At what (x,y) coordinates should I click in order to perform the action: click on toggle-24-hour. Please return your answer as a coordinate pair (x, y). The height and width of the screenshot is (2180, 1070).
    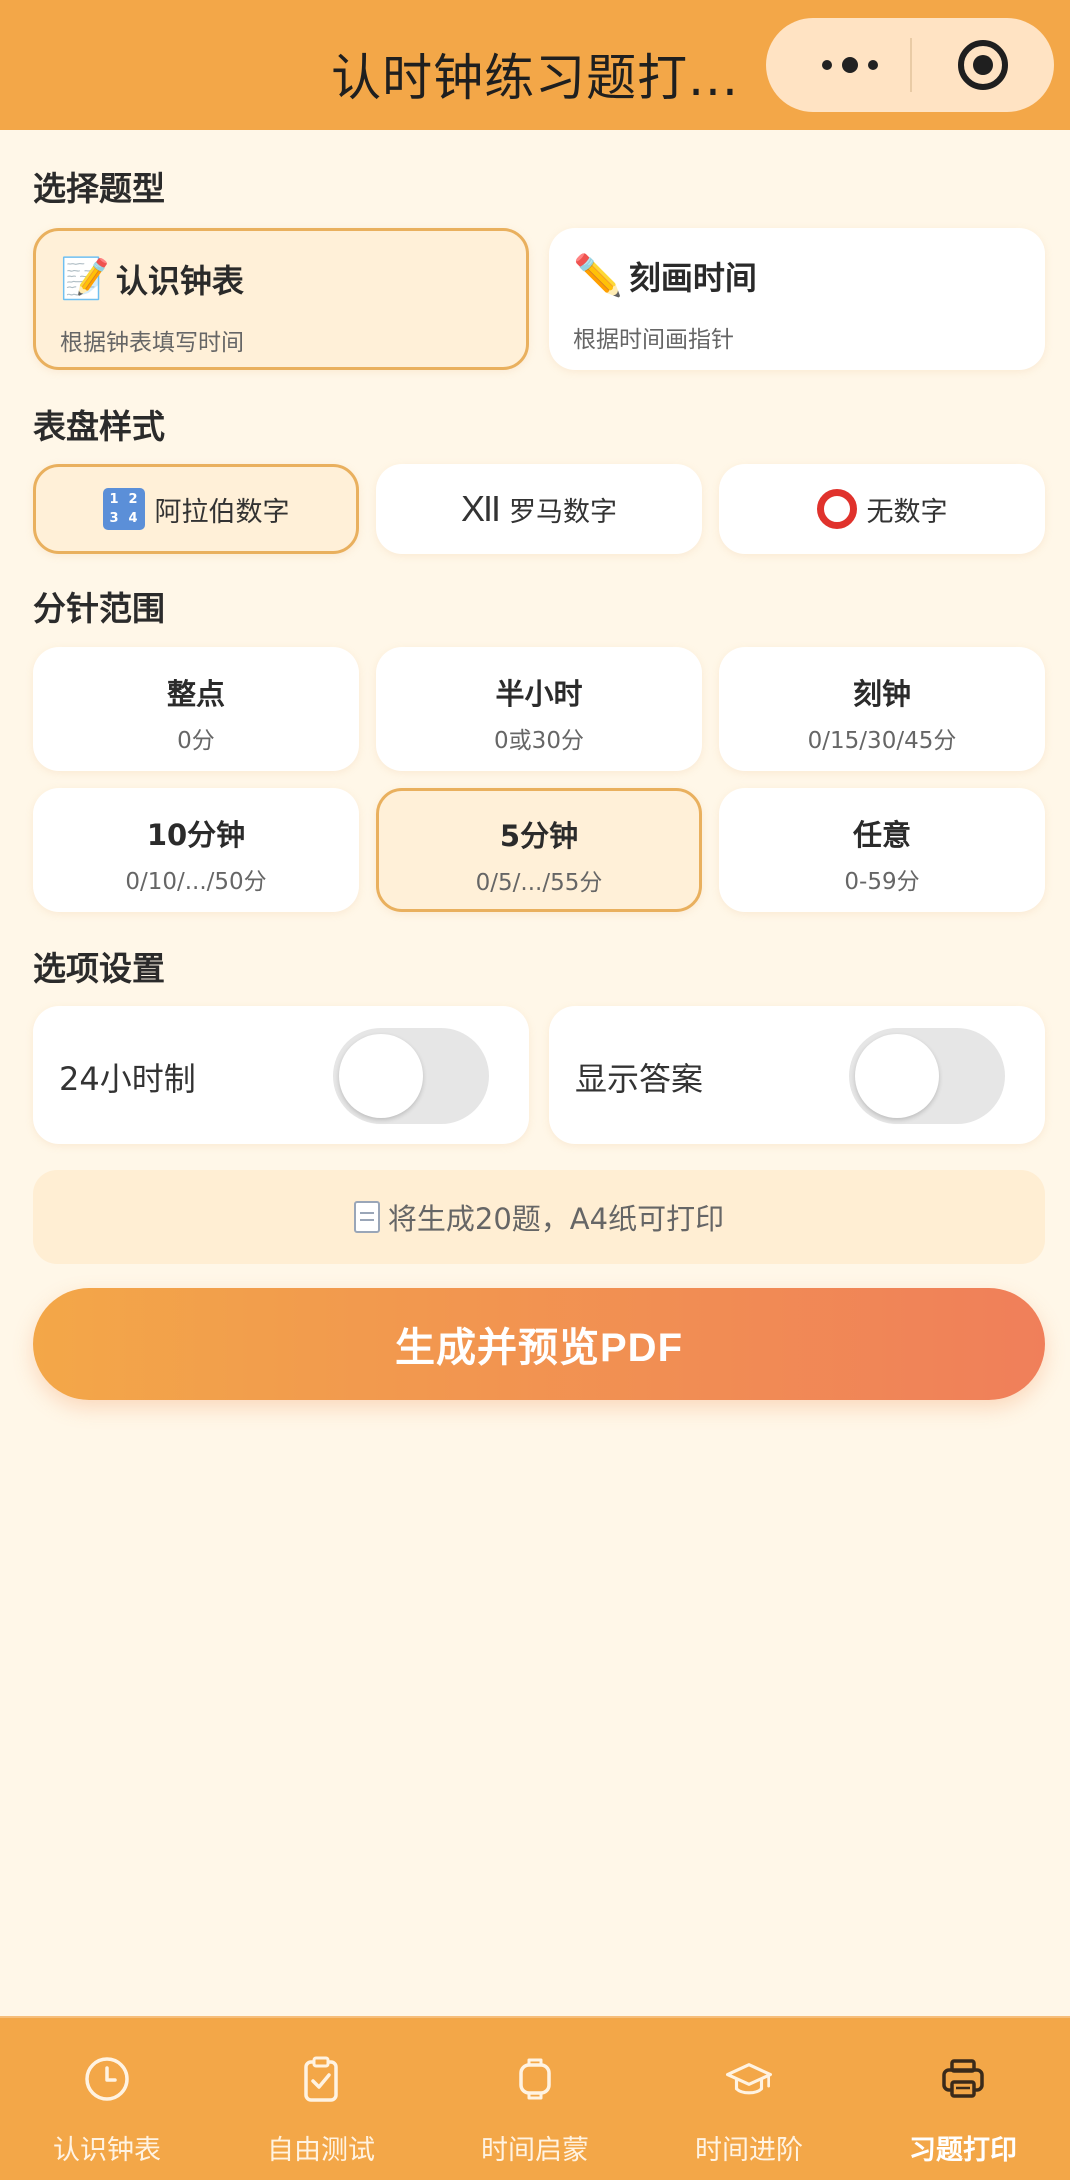
    Looking at the image, I should click on (411, 1076).